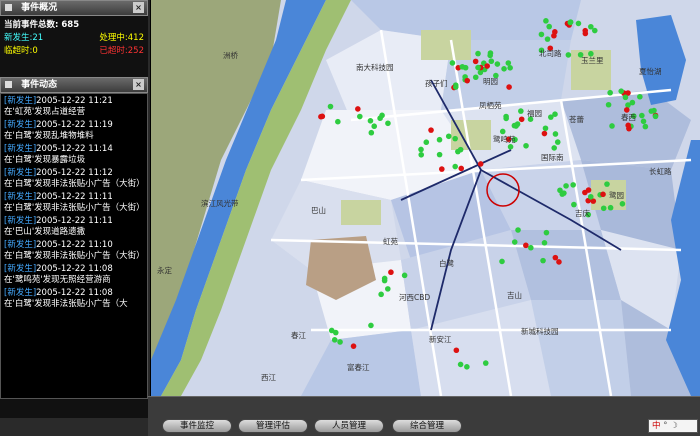 The image size is (700, 436). What do you see at coordinates (74, 107) in the screenshot?
I see `list-item: [新发生]2005-12-22 11:21 在'虹苑'发现占道经营` at bounding box center [74, 107].